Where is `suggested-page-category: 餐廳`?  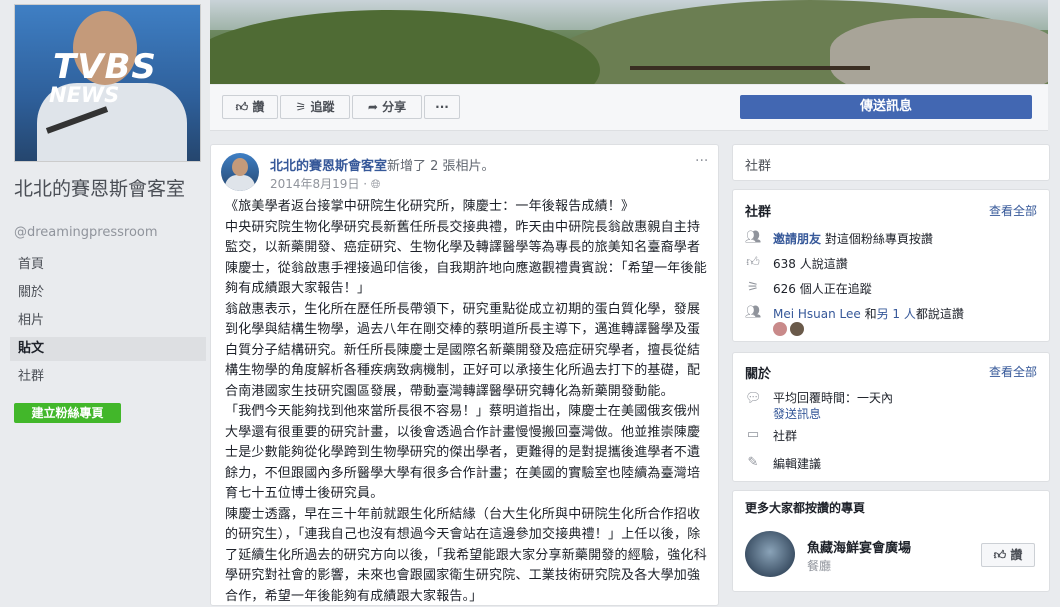
suggested-page-category: 餐廳 is located at coordinates (819, 565).